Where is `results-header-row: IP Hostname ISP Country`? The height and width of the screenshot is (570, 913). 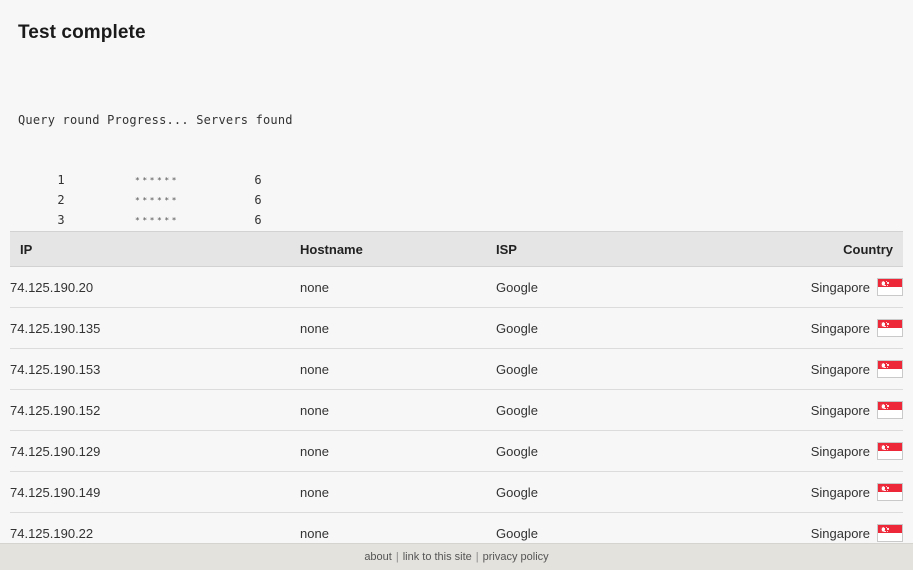
results-header-row: IP Hostname ISP Country is located at coordinates (456, 249).